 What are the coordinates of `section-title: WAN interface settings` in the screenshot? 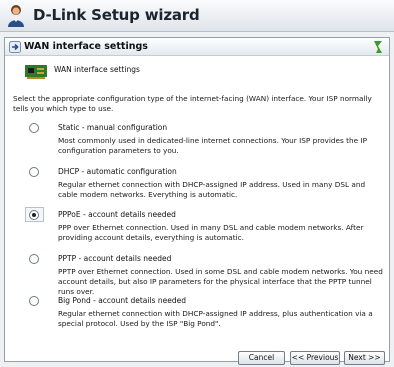 It's located at (97, 69).